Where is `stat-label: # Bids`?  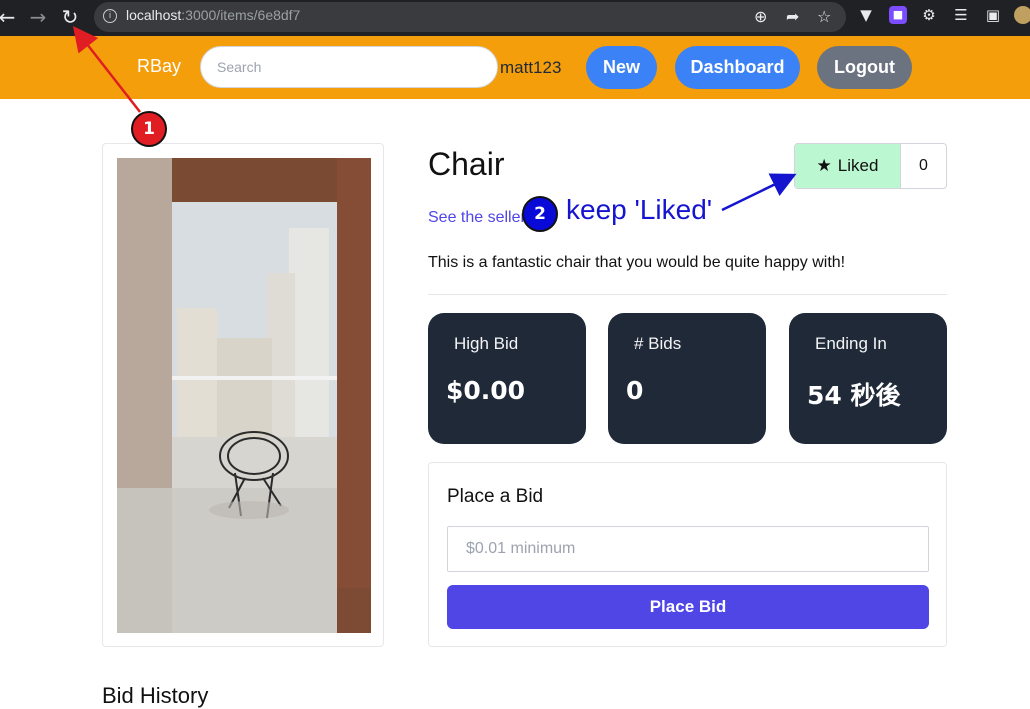
stat-label: # Bids is located at coordinates (658, 343).